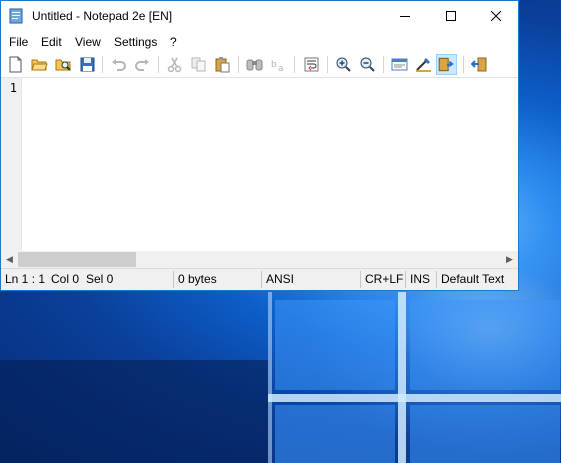 The image size is (561, 463). Describe the element at coordinates (423, 64) in the screenshot. I see `customize-icon` at that location.